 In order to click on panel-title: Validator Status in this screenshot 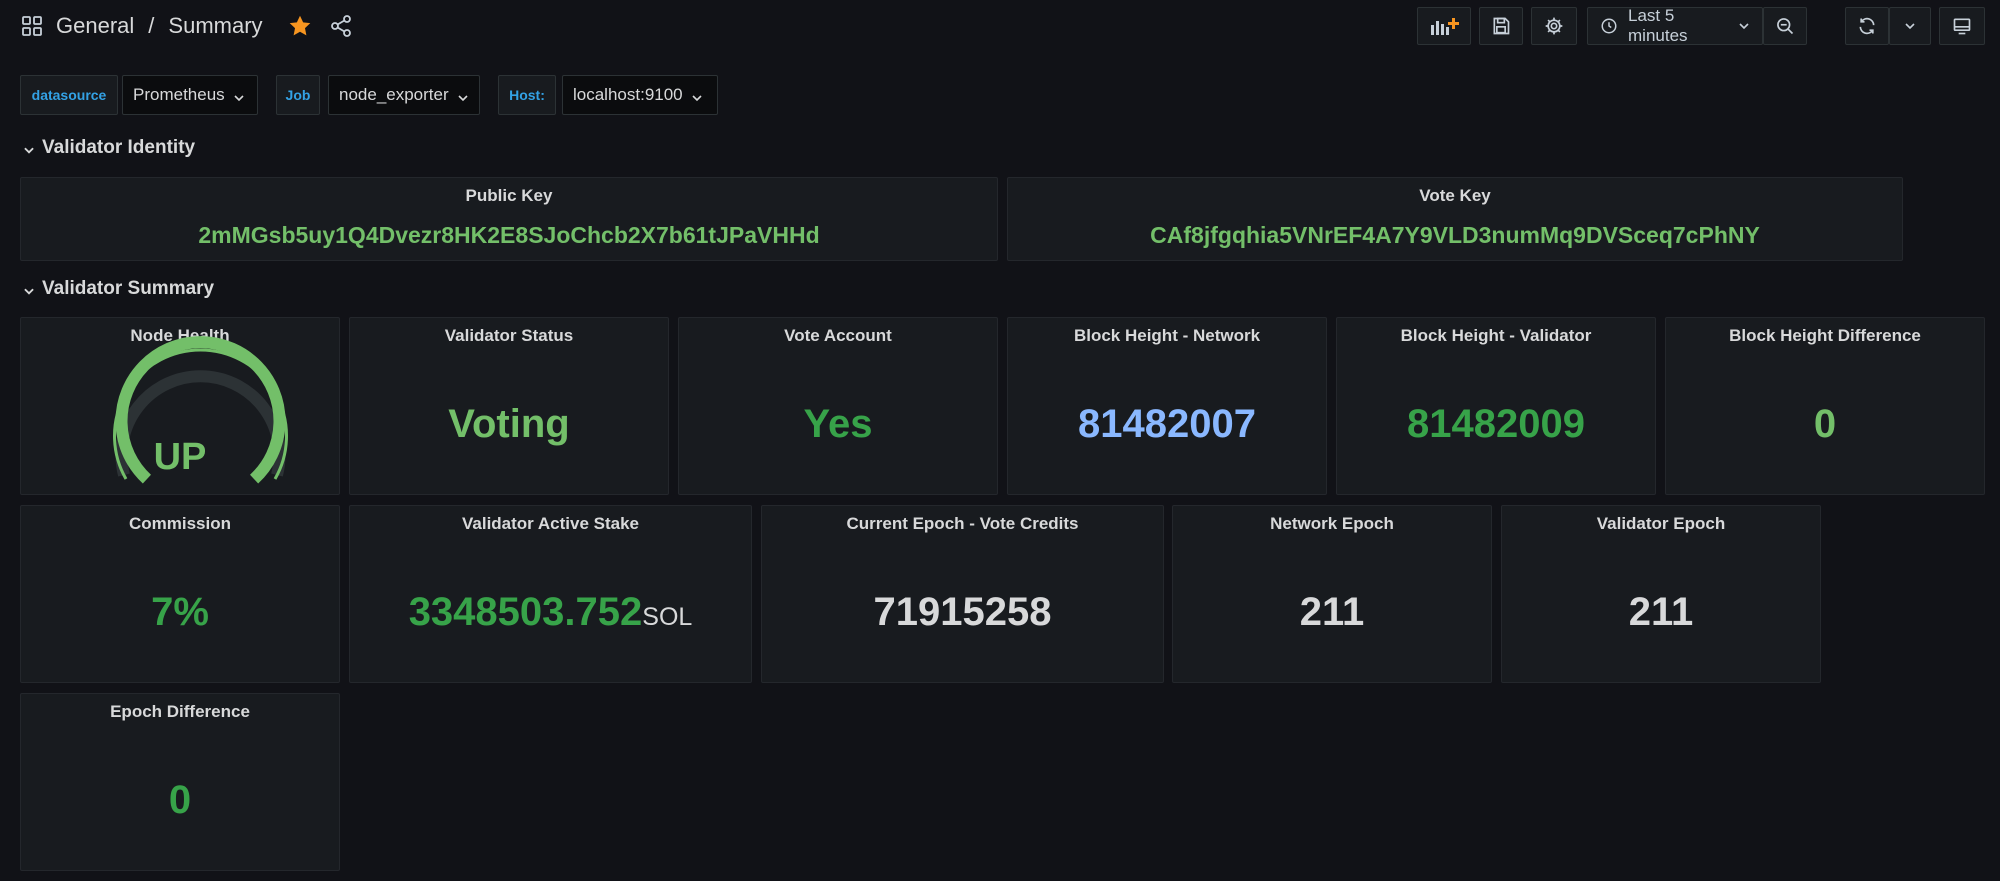, I will do `click(509, 335)`.